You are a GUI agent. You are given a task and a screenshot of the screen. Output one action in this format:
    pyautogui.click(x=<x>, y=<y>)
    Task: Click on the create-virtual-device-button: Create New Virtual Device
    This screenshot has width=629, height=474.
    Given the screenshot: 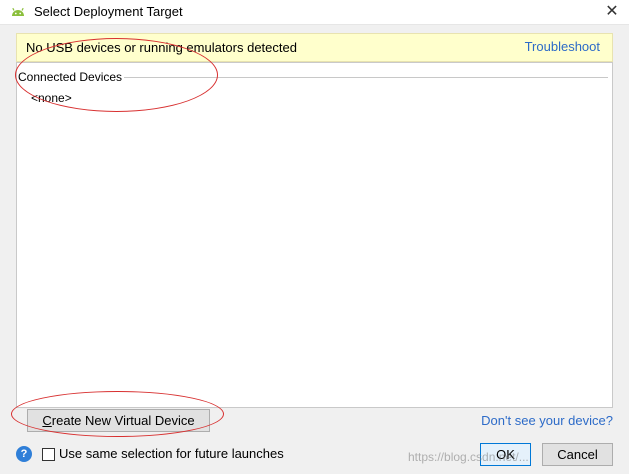 What is the action you would take?
    pyautogui.click(x=118, y=420)
    